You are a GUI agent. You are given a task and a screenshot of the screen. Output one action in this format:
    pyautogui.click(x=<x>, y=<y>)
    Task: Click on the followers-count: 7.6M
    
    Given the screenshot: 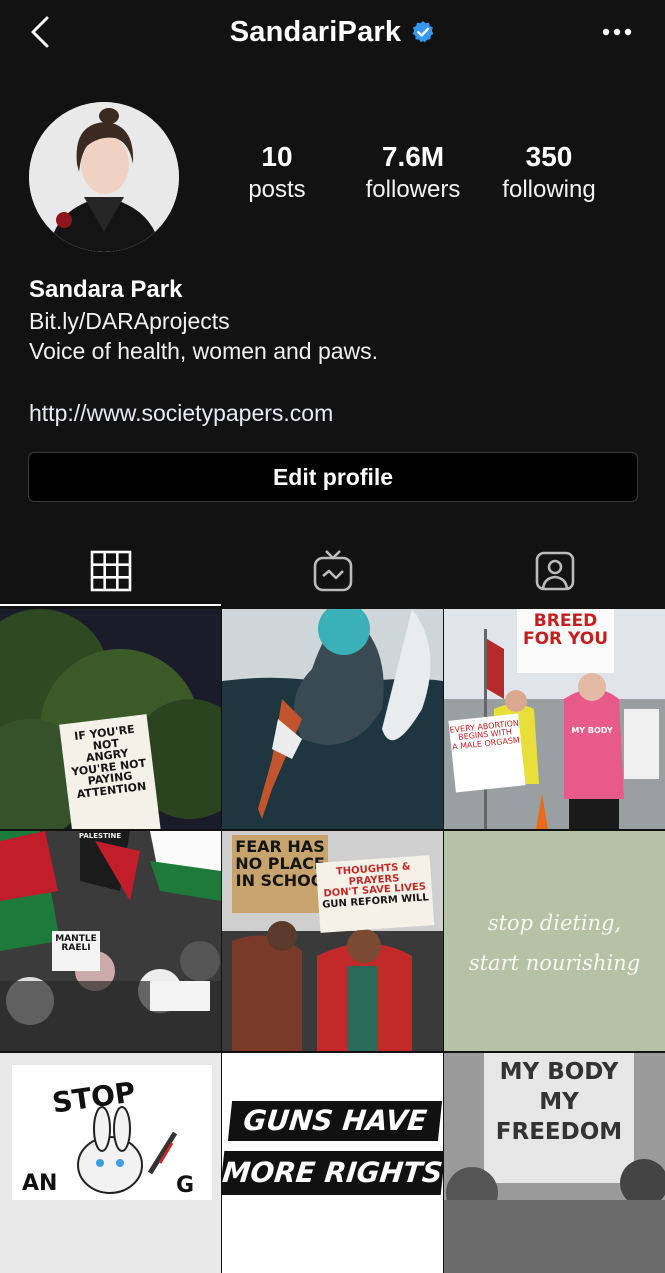 What is the action you would take?
    pyautogui.click(x=413, y=156)
    